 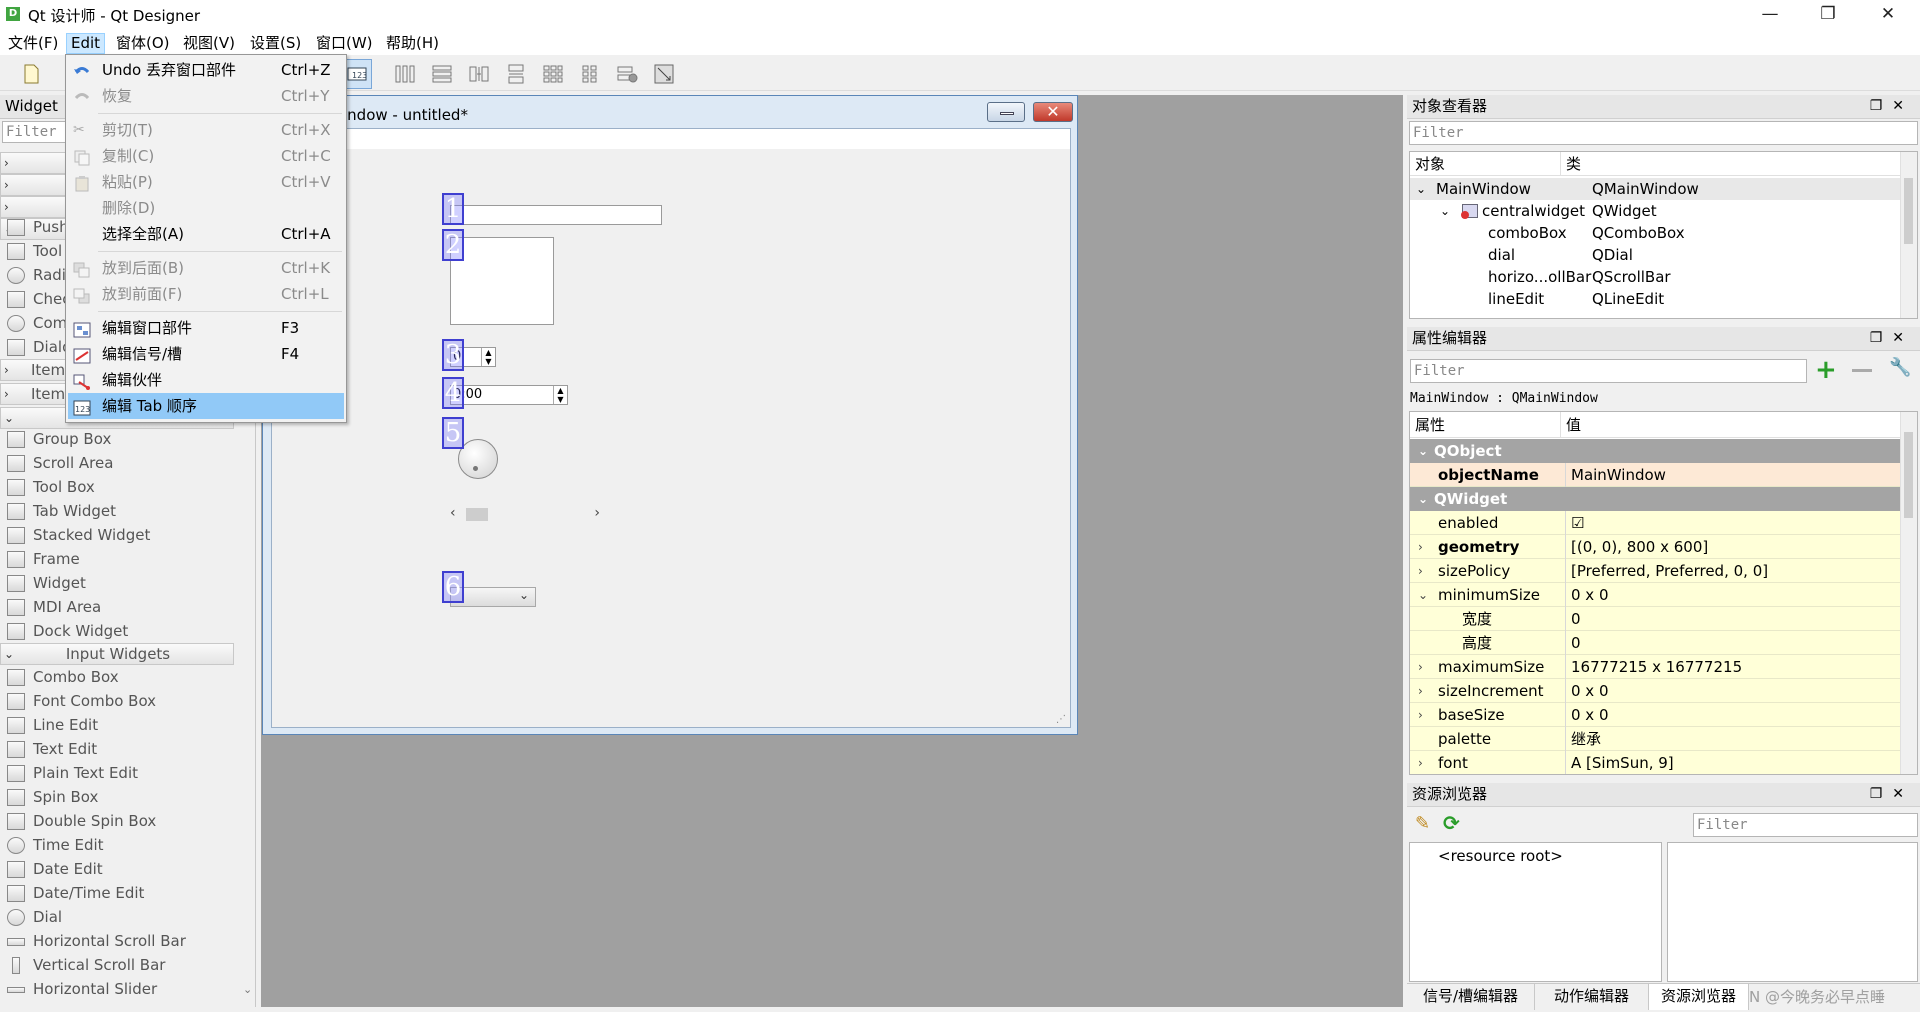 What do you see at coordinates (1655, 691) in the screenshot?
I see `property-row: › sizeIncrement 0 x 0` at bounding box center [1655, 691].